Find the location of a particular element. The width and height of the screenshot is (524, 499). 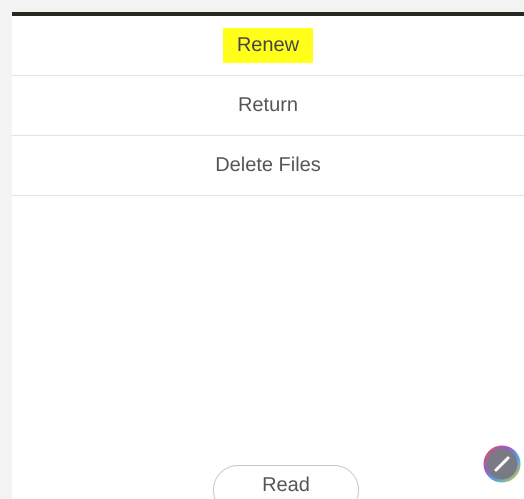

menu-item: Renew is located at coordinates (268, 45).